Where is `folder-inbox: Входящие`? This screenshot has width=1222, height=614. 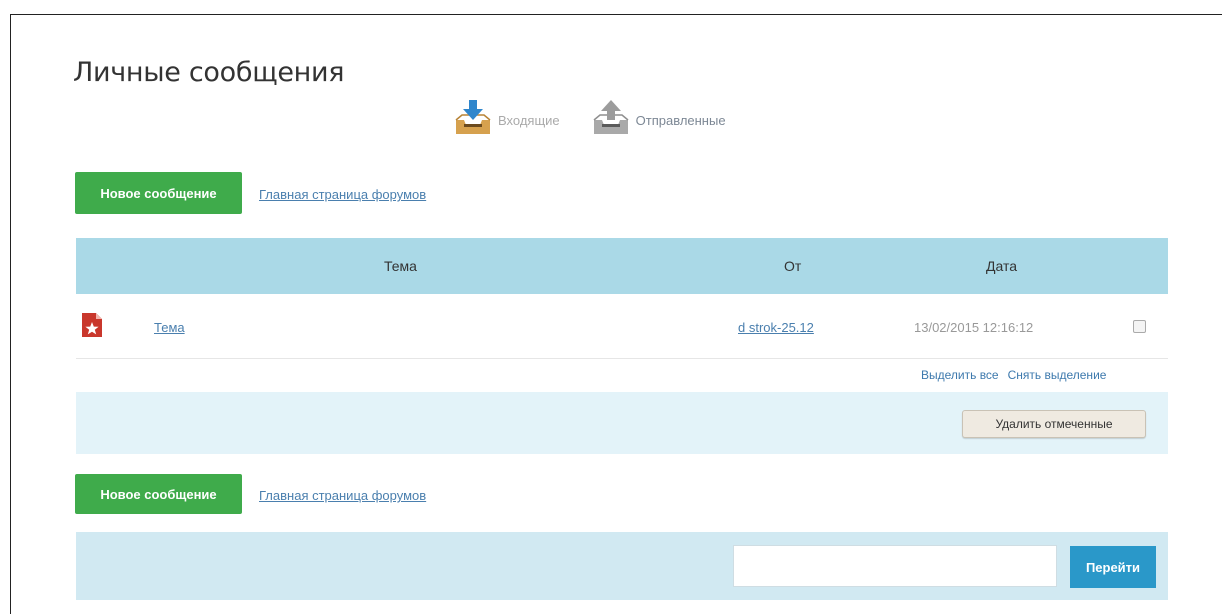 folder-inbox: Входящие is located at coordinates (506, 120).